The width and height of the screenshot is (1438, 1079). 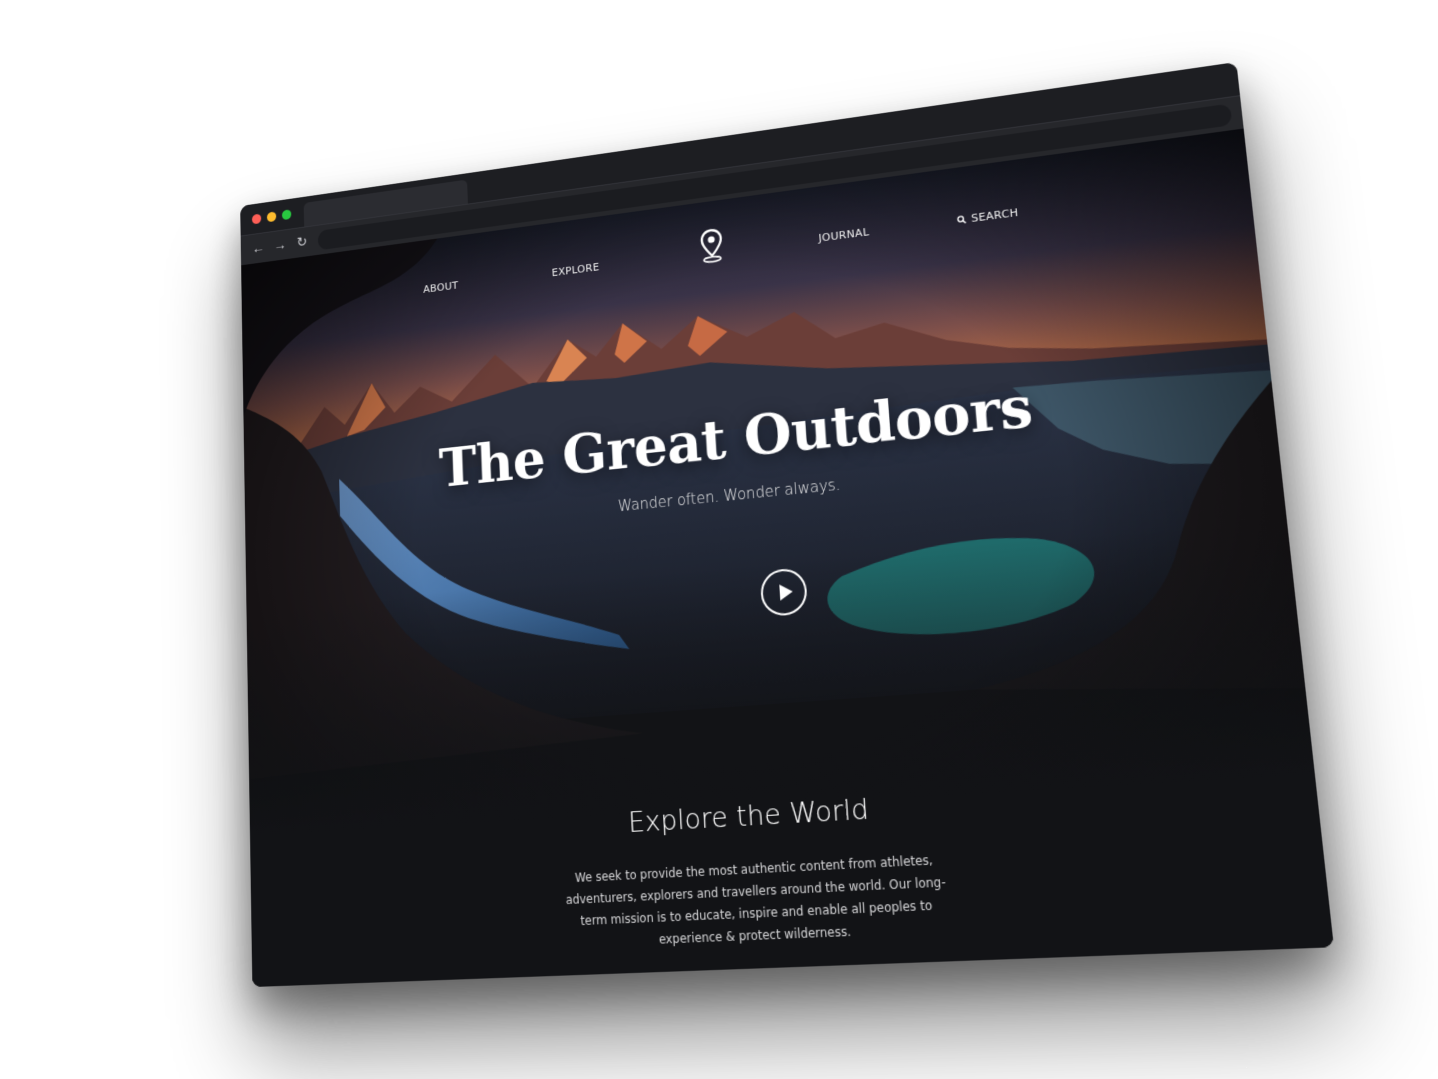 What do you see at coordinates (711, 246) in the screenshot?
I see `map-pin-icon` at bounding box center [711, 246].